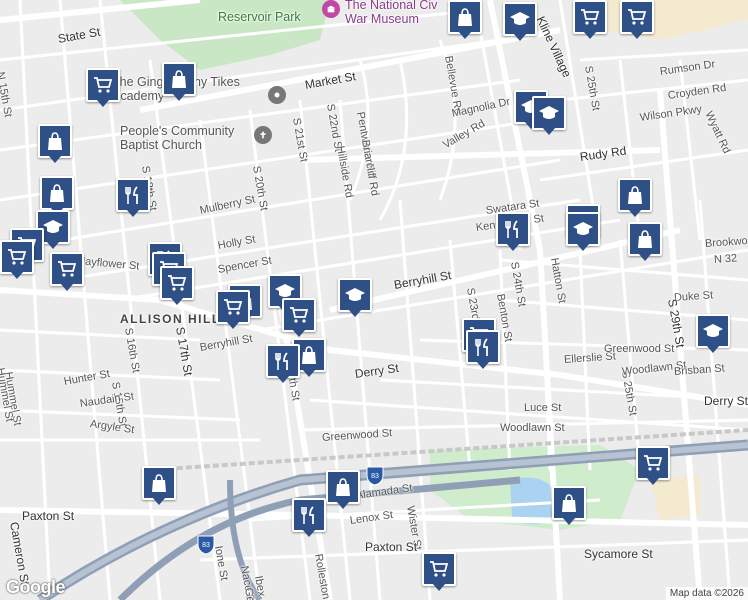  What do you see at coordinates (259, 17) in the screenshot?
I see `poi-label-reservoir-park: Reservoir Park` at bounding box center [259, 17].